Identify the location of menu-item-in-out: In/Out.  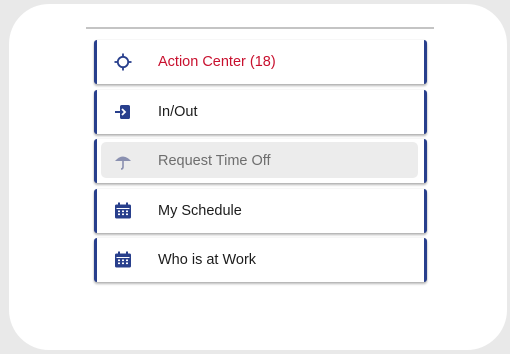
(260, 111).